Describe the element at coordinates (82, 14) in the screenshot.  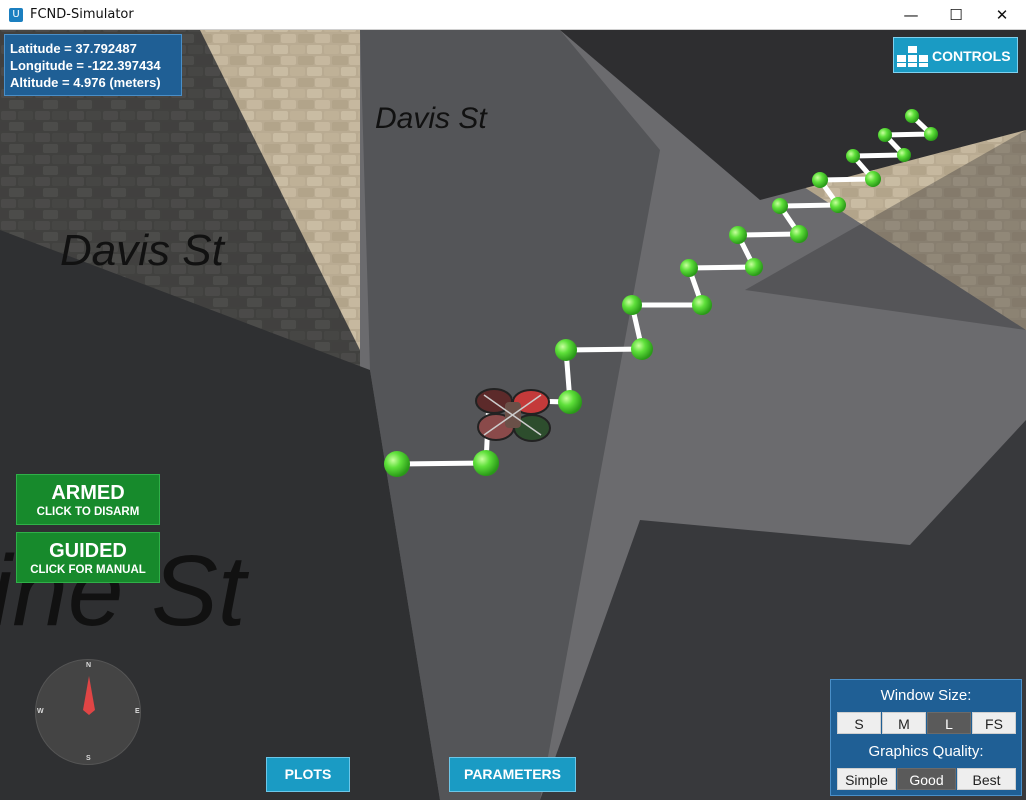
I see `window-title: FCND-Simulator` at that location.